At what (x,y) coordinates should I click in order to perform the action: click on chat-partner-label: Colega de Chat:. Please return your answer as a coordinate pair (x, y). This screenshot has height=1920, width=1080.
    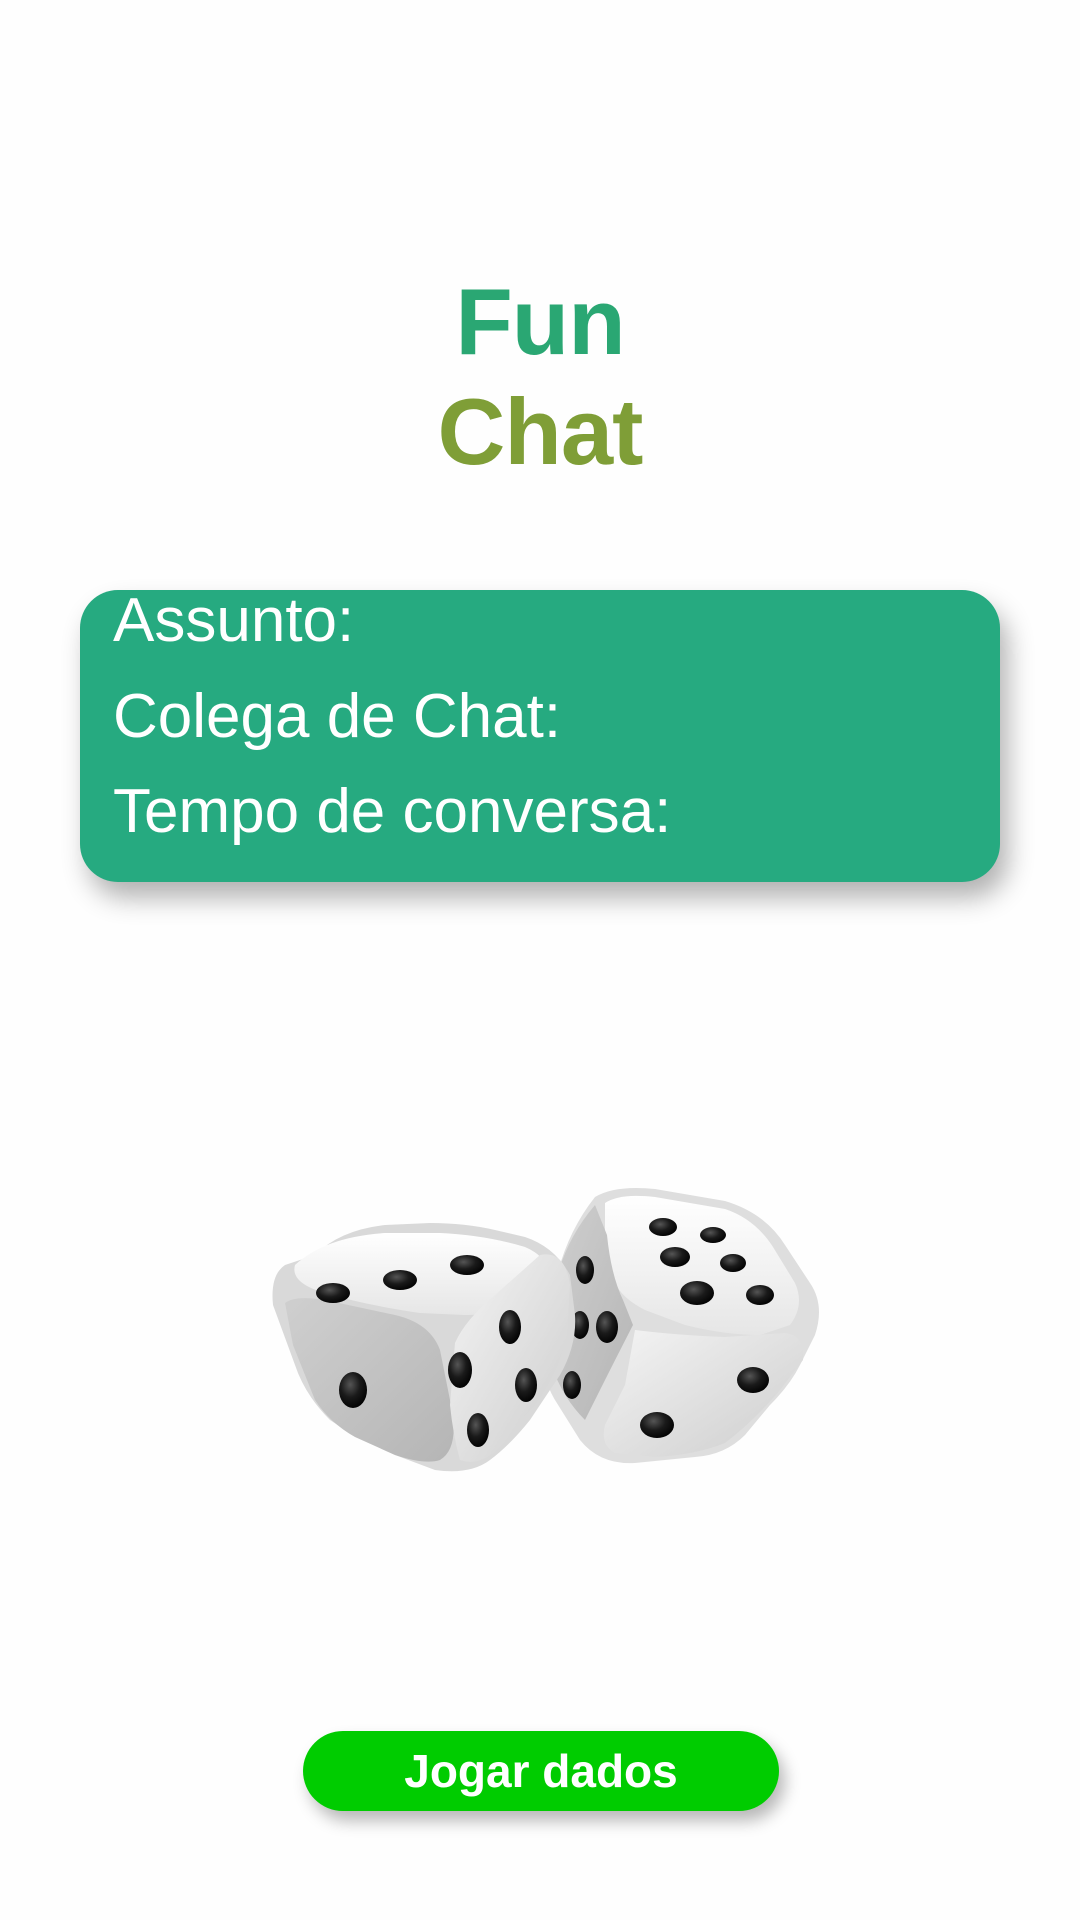
    Looking at the image, I should click on (337, 716).